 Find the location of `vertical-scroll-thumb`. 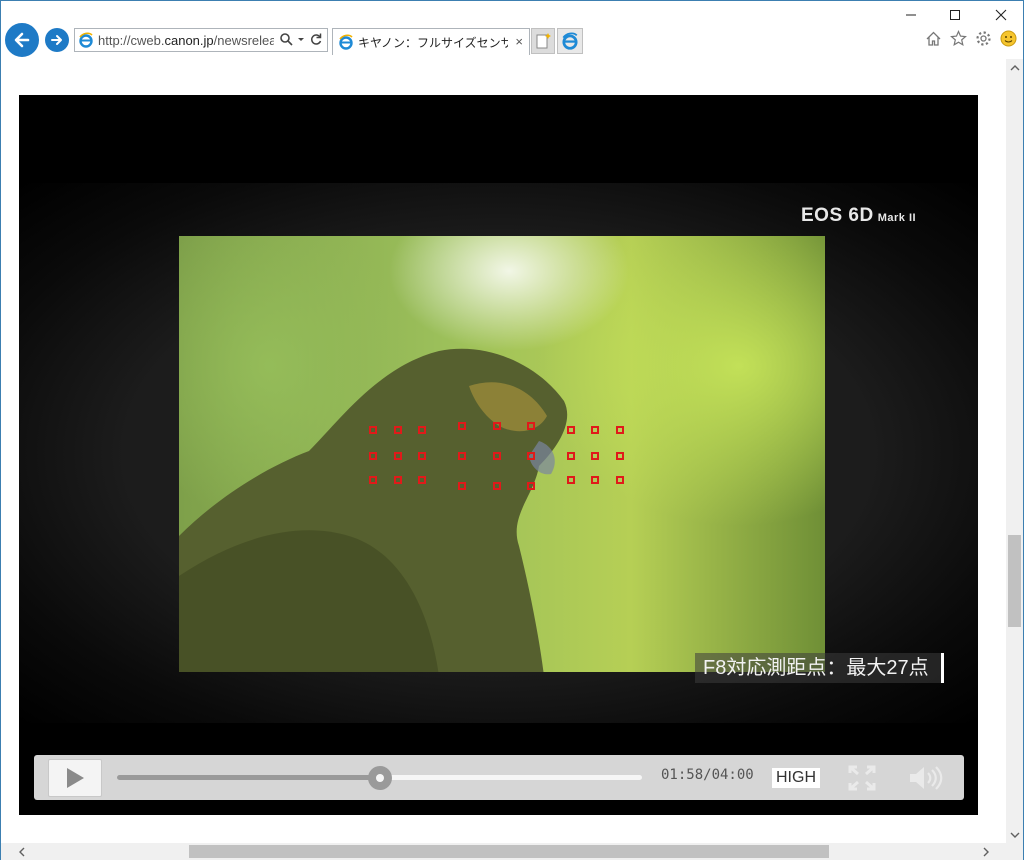

vertical-scroll-thumb is located at coordinates (1014, 581).